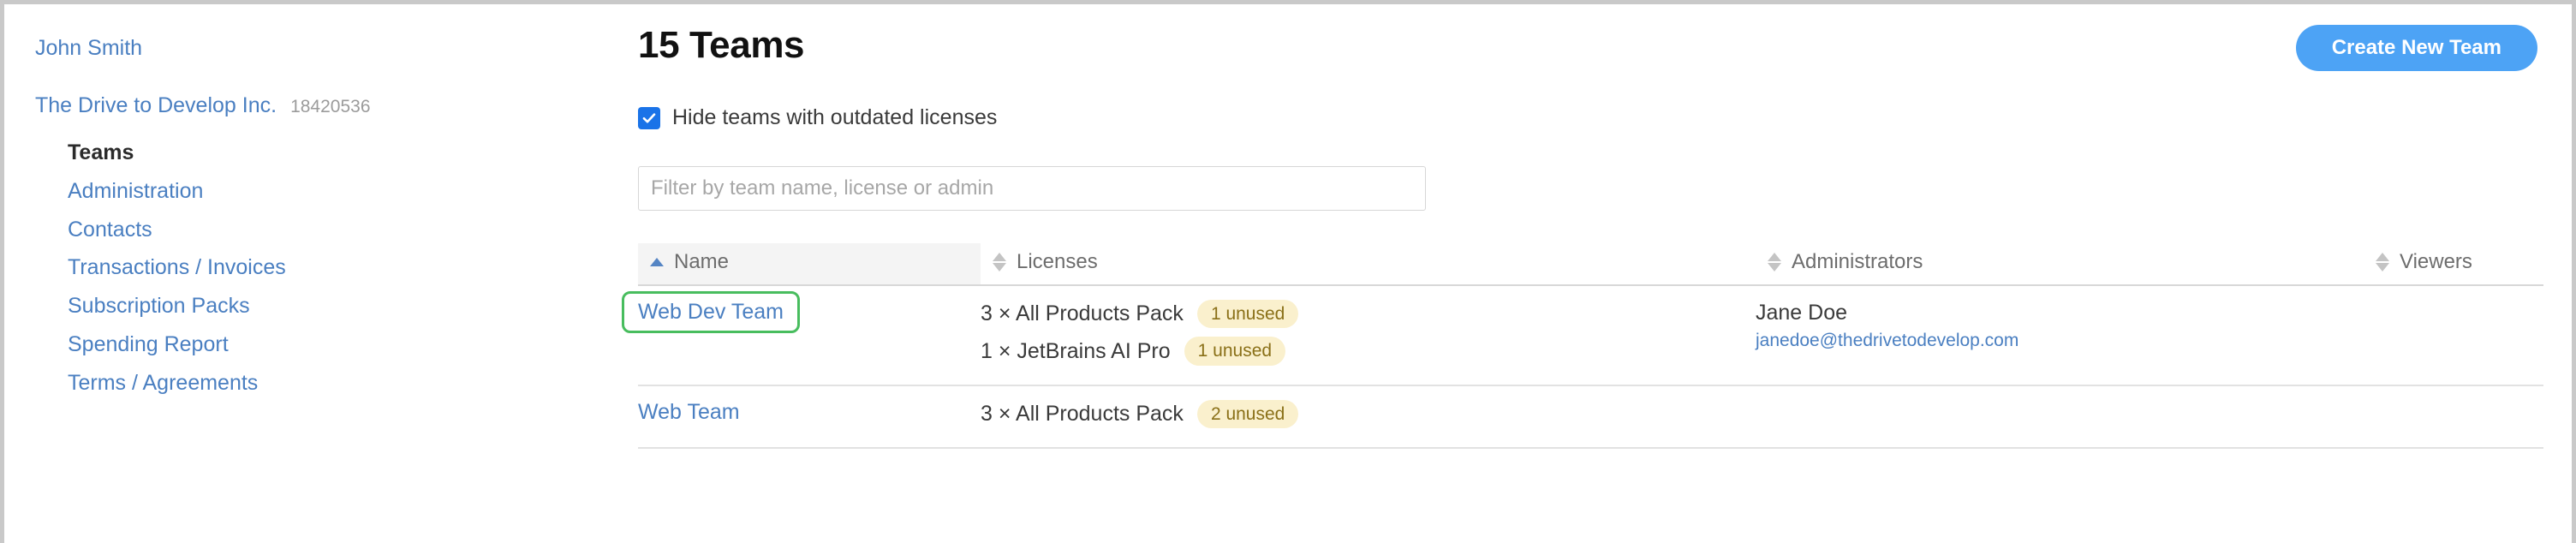 The height and width of the screenshot is (543, 2576). I want to click on table-row: Web Team 3 × All Products Pack 2 unused, so click(1591, 417).